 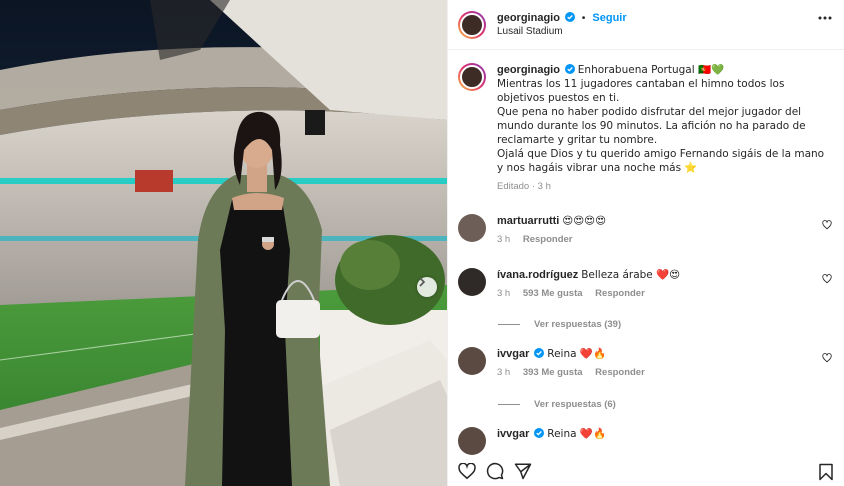 What do you see at coordinates (664, 441) in the screenshot?
I see `comment-body: ivvgar Reina ❤️🔥` at bounding box center [664, 441].